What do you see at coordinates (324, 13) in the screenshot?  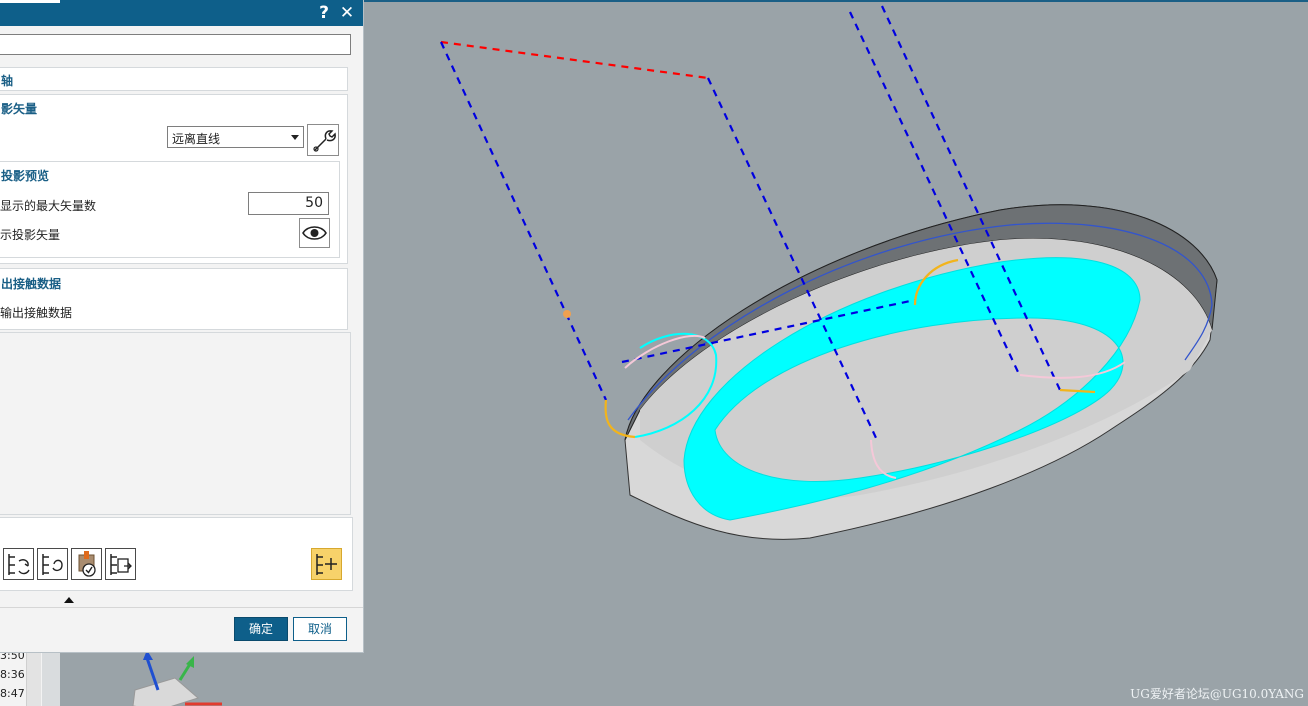 I see `help-icon: ?` at bounding box center [324, 13].